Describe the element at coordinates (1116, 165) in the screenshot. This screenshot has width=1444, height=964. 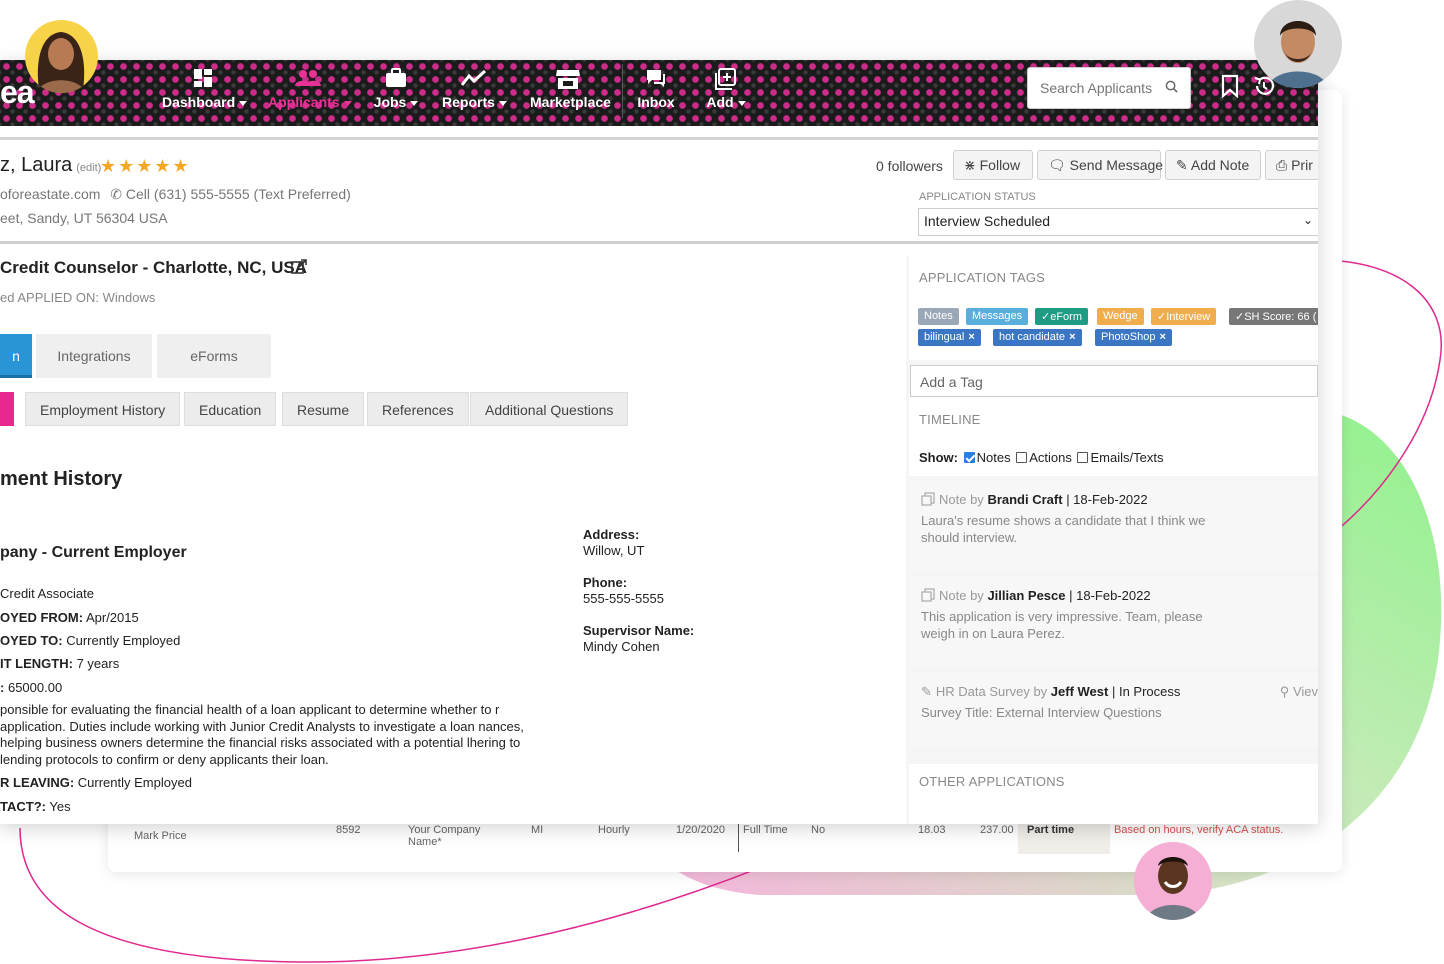
I see `send-message-label: Send Message` at that location.